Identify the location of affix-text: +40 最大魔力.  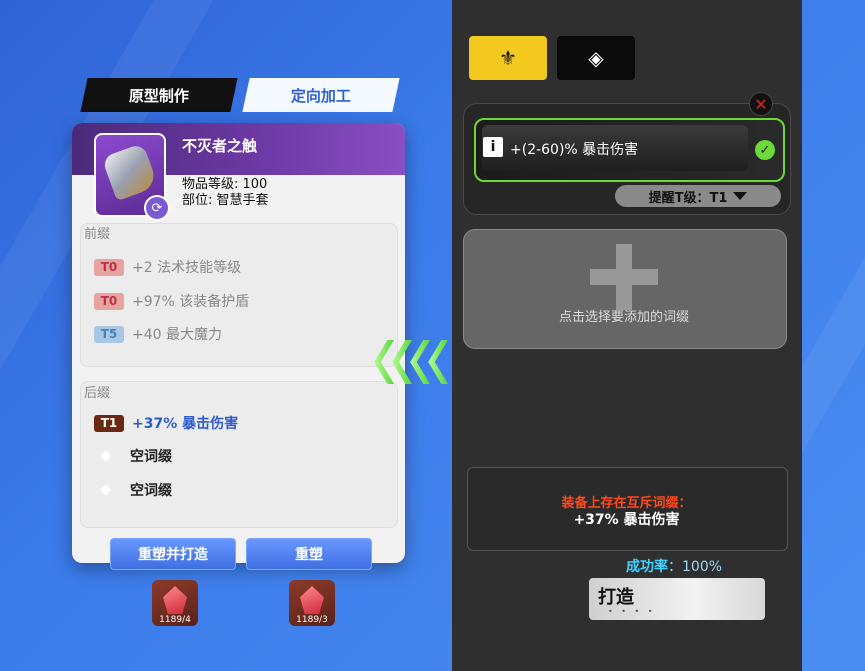
(177, 335).